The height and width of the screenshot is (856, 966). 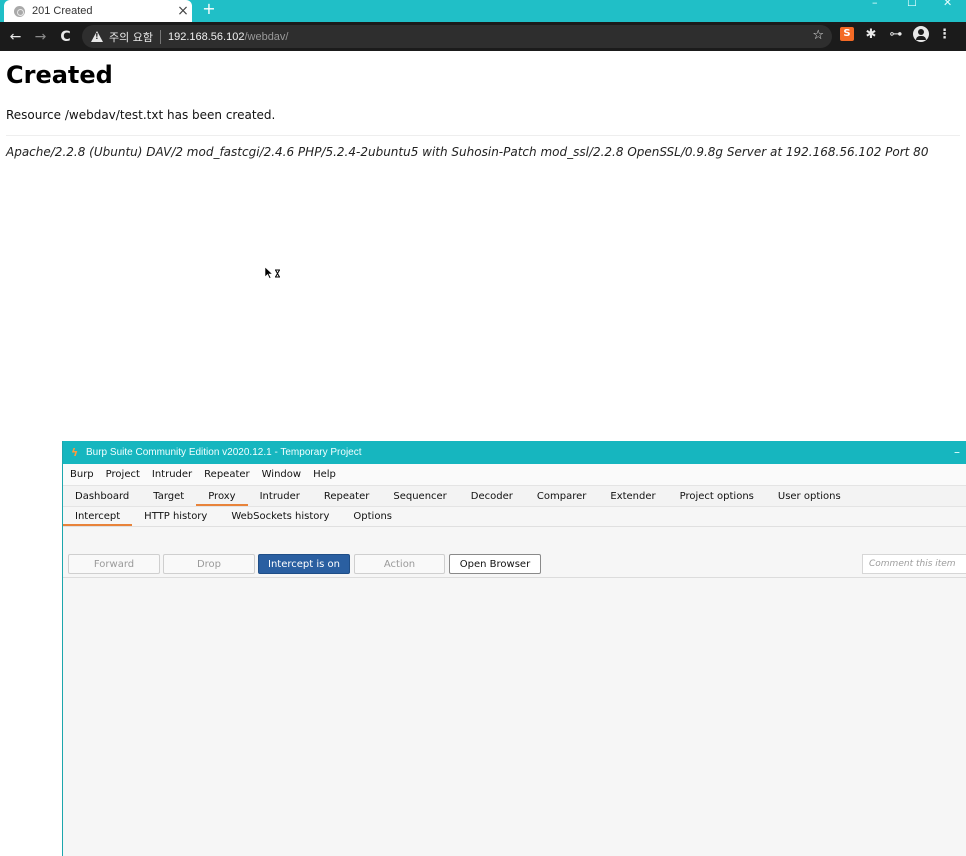 I want to click on forward-icon: →, so click(x=40, y=37).